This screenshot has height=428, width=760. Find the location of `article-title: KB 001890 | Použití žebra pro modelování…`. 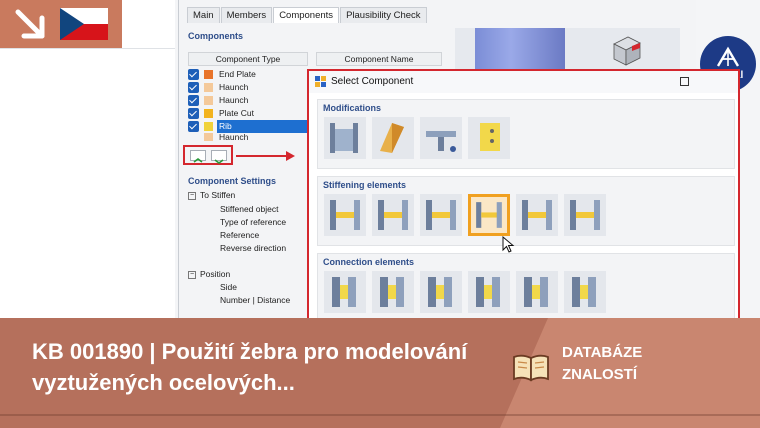

article-title: KB 001890 | Použití žebra pro modelování… is located at coordinates (267, 367).